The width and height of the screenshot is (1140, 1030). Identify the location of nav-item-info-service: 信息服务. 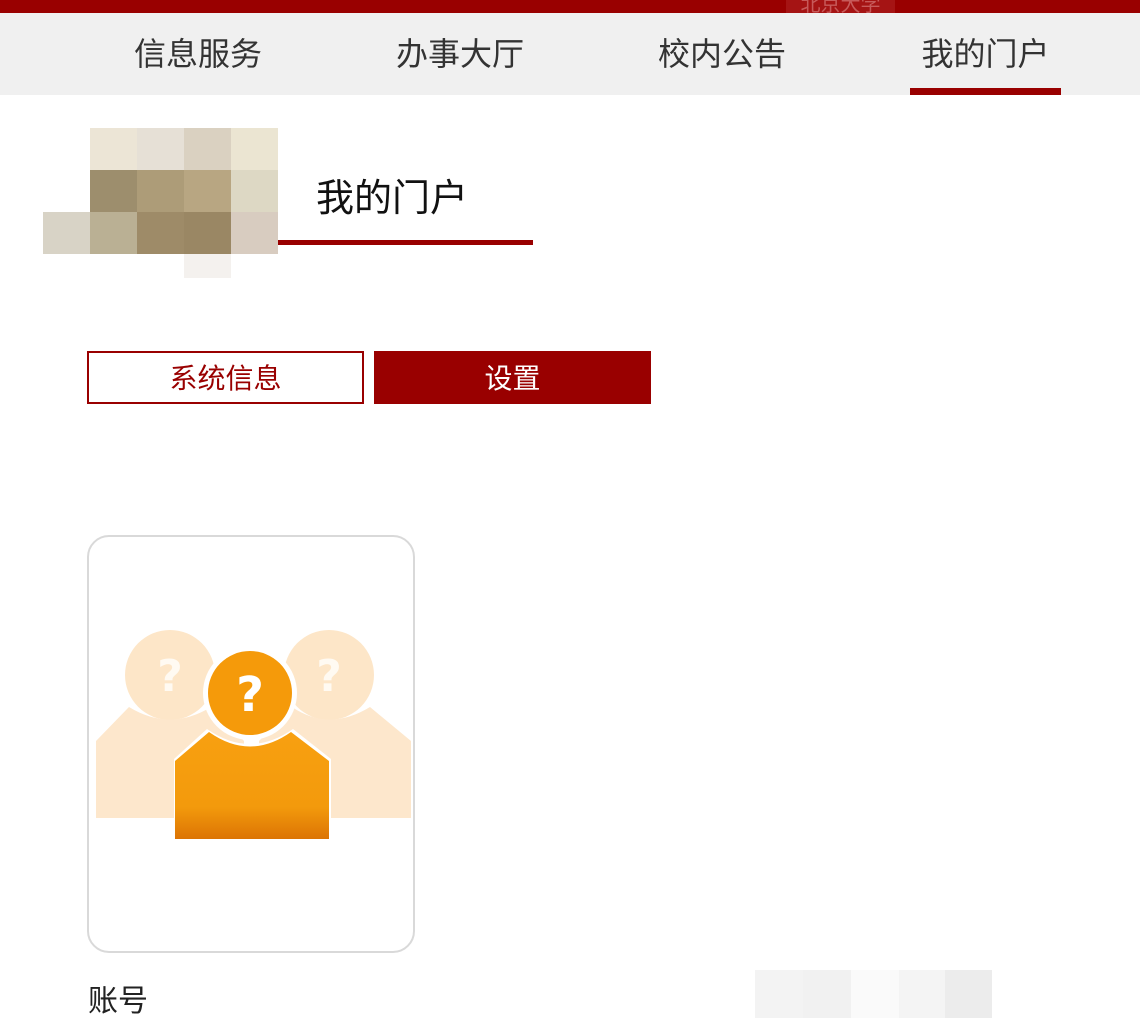
(198, 54).